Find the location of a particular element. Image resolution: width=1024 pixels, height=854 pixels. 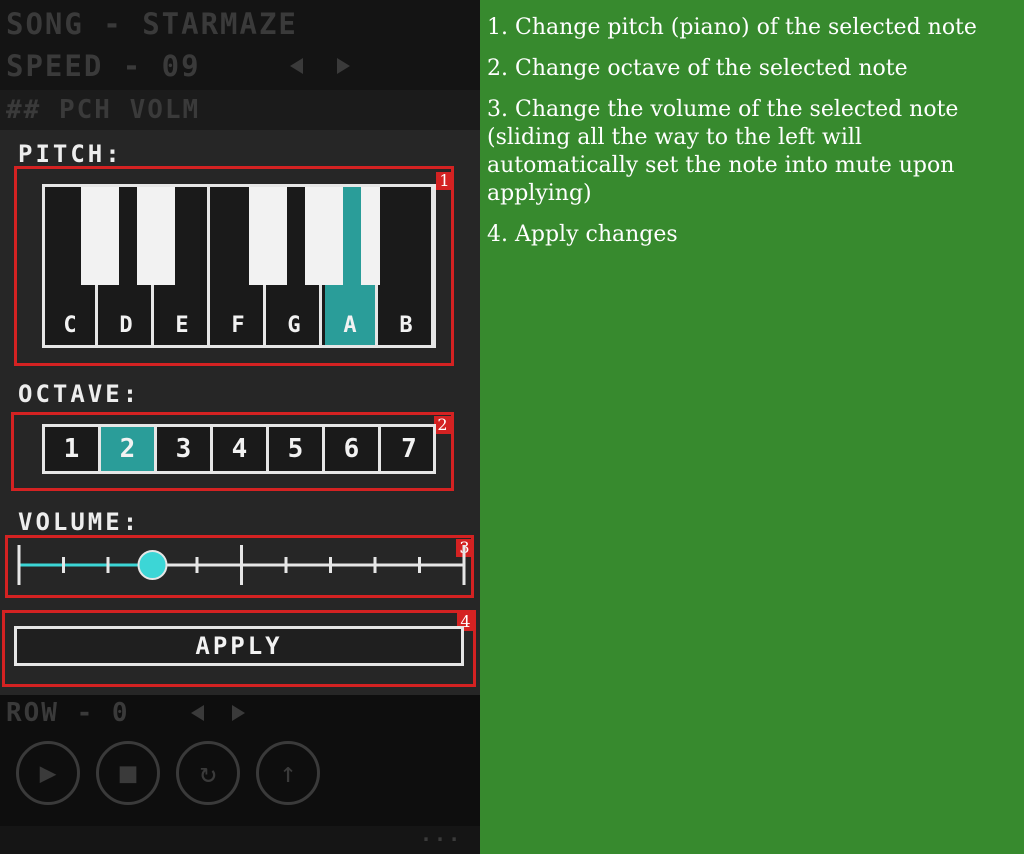

piano-key-label: D is located at coordinates (126, 325).